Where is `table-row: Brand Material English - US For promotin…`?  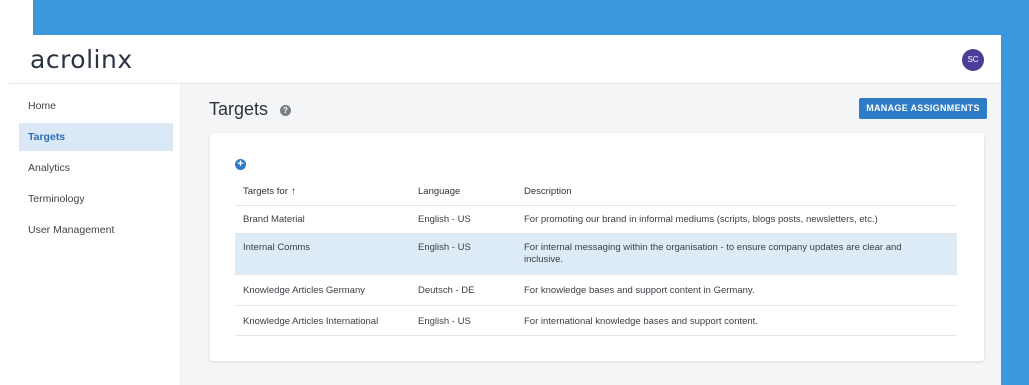
table-row: Brand Material English - US For promotin… is located at coordinates (596, 219).